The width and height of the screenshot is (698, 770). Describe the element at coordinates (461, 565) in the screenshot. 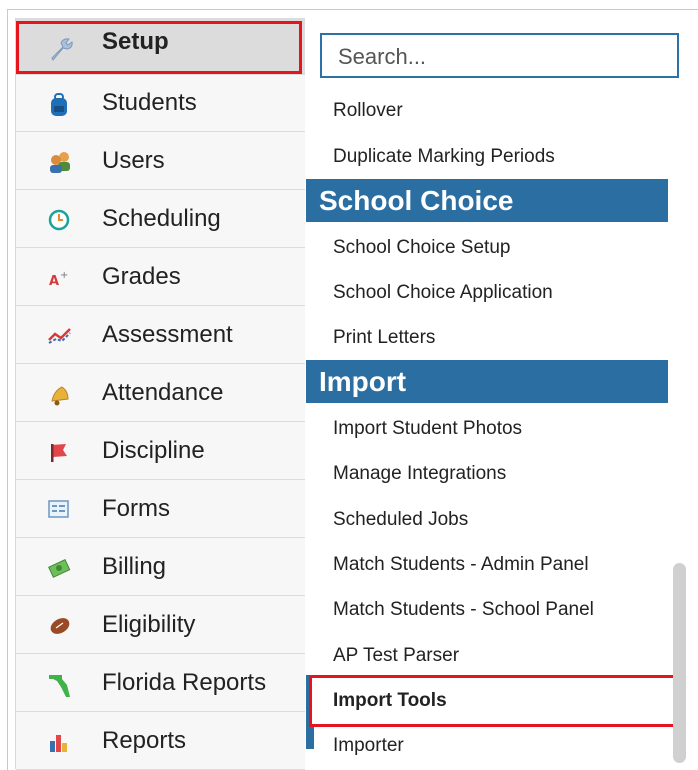

I see `menu-item-match-students-admin-panel: Match Students - Admin Panel` at that location.